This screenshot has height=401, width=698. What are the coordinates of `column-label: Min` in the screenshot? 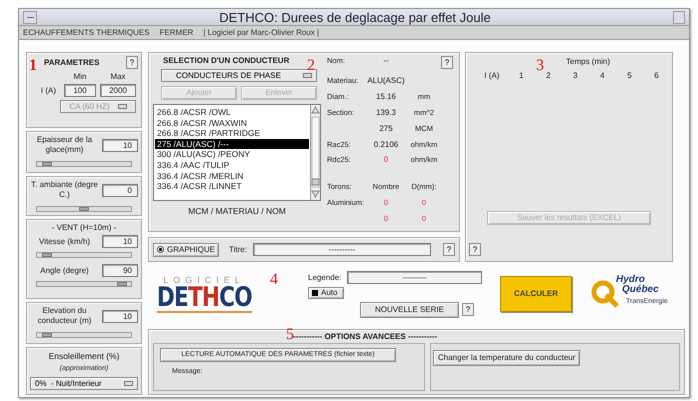 It's located at (80, 76).